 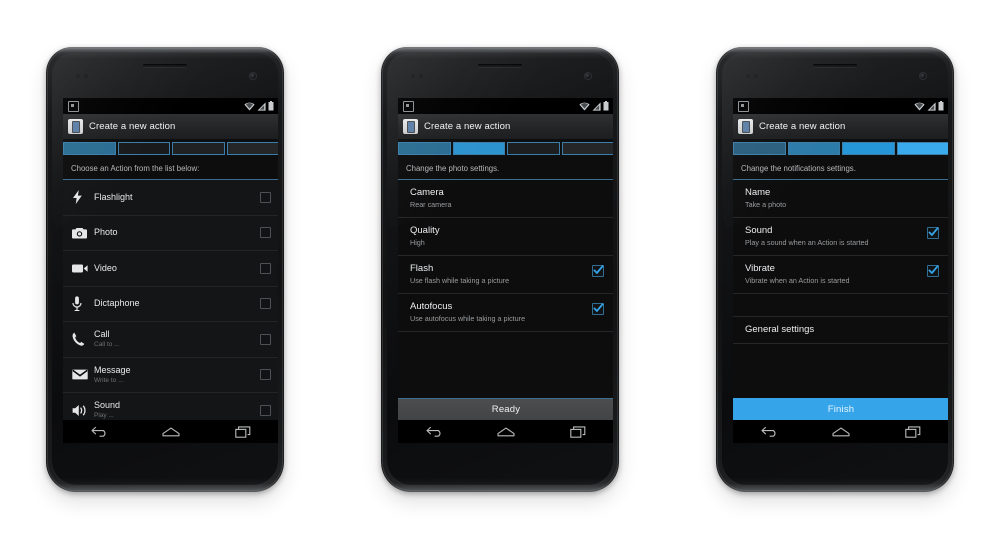 What do you see at coordinates (422, 268) in the screenshot?
I see `setting-title: Flash` at bounding box center [422, 268].